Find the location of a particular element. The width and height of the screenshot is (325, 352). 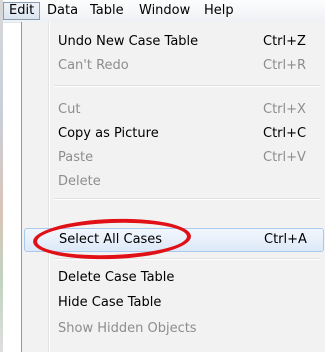

menu-item-shortcut: Ctrl+C is located at coordinates (285, 133).